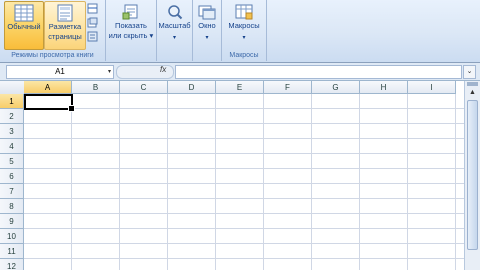 This screenshot has height=270, width=480. Describe the element at coordinates (12, 176) in the screenshot. I see `row-header-6: 6` at that location.